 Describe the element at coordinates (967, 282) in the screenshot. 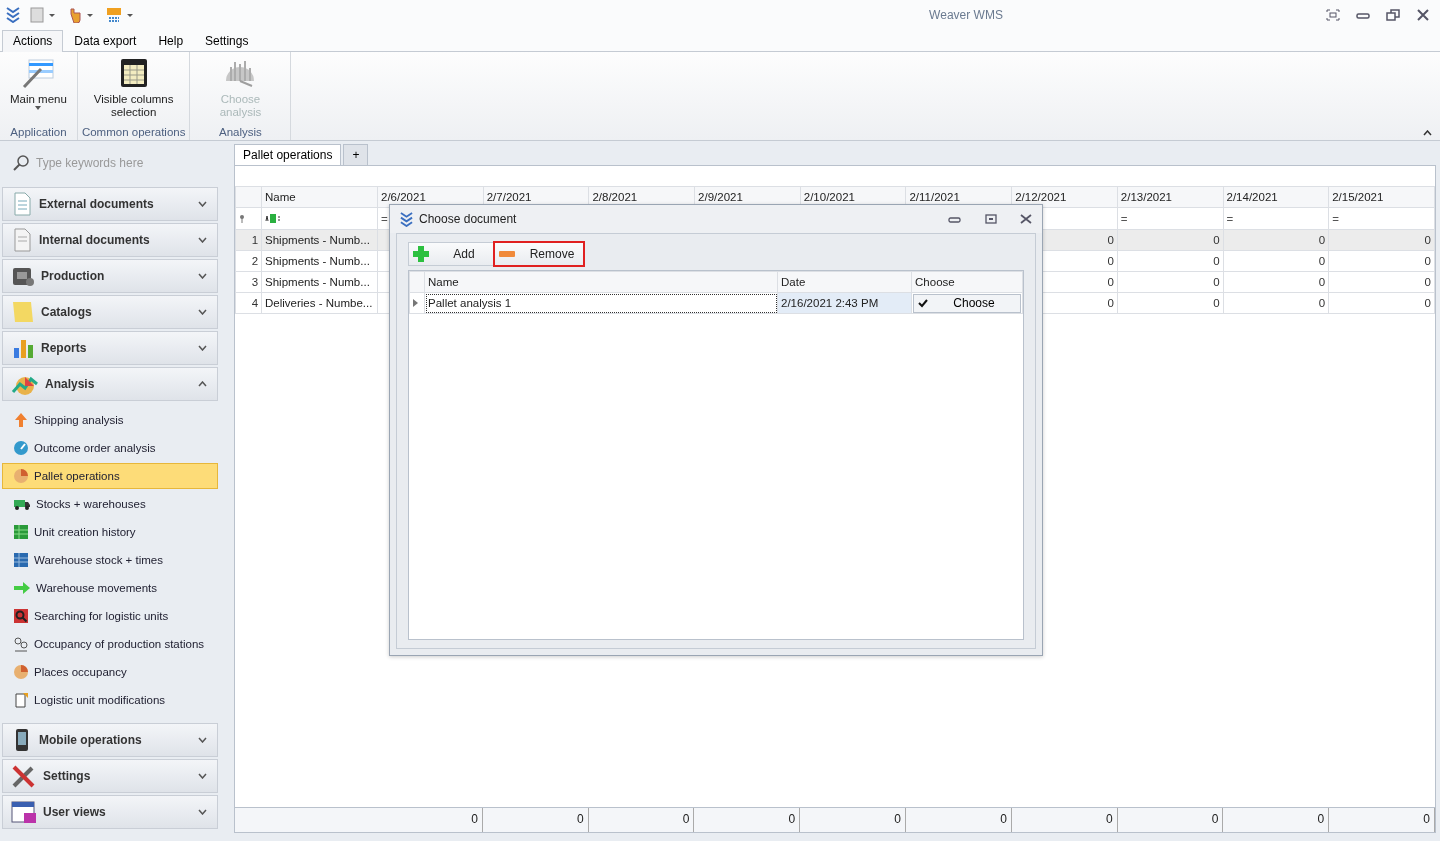

I see `column-header: Choose` at that location.